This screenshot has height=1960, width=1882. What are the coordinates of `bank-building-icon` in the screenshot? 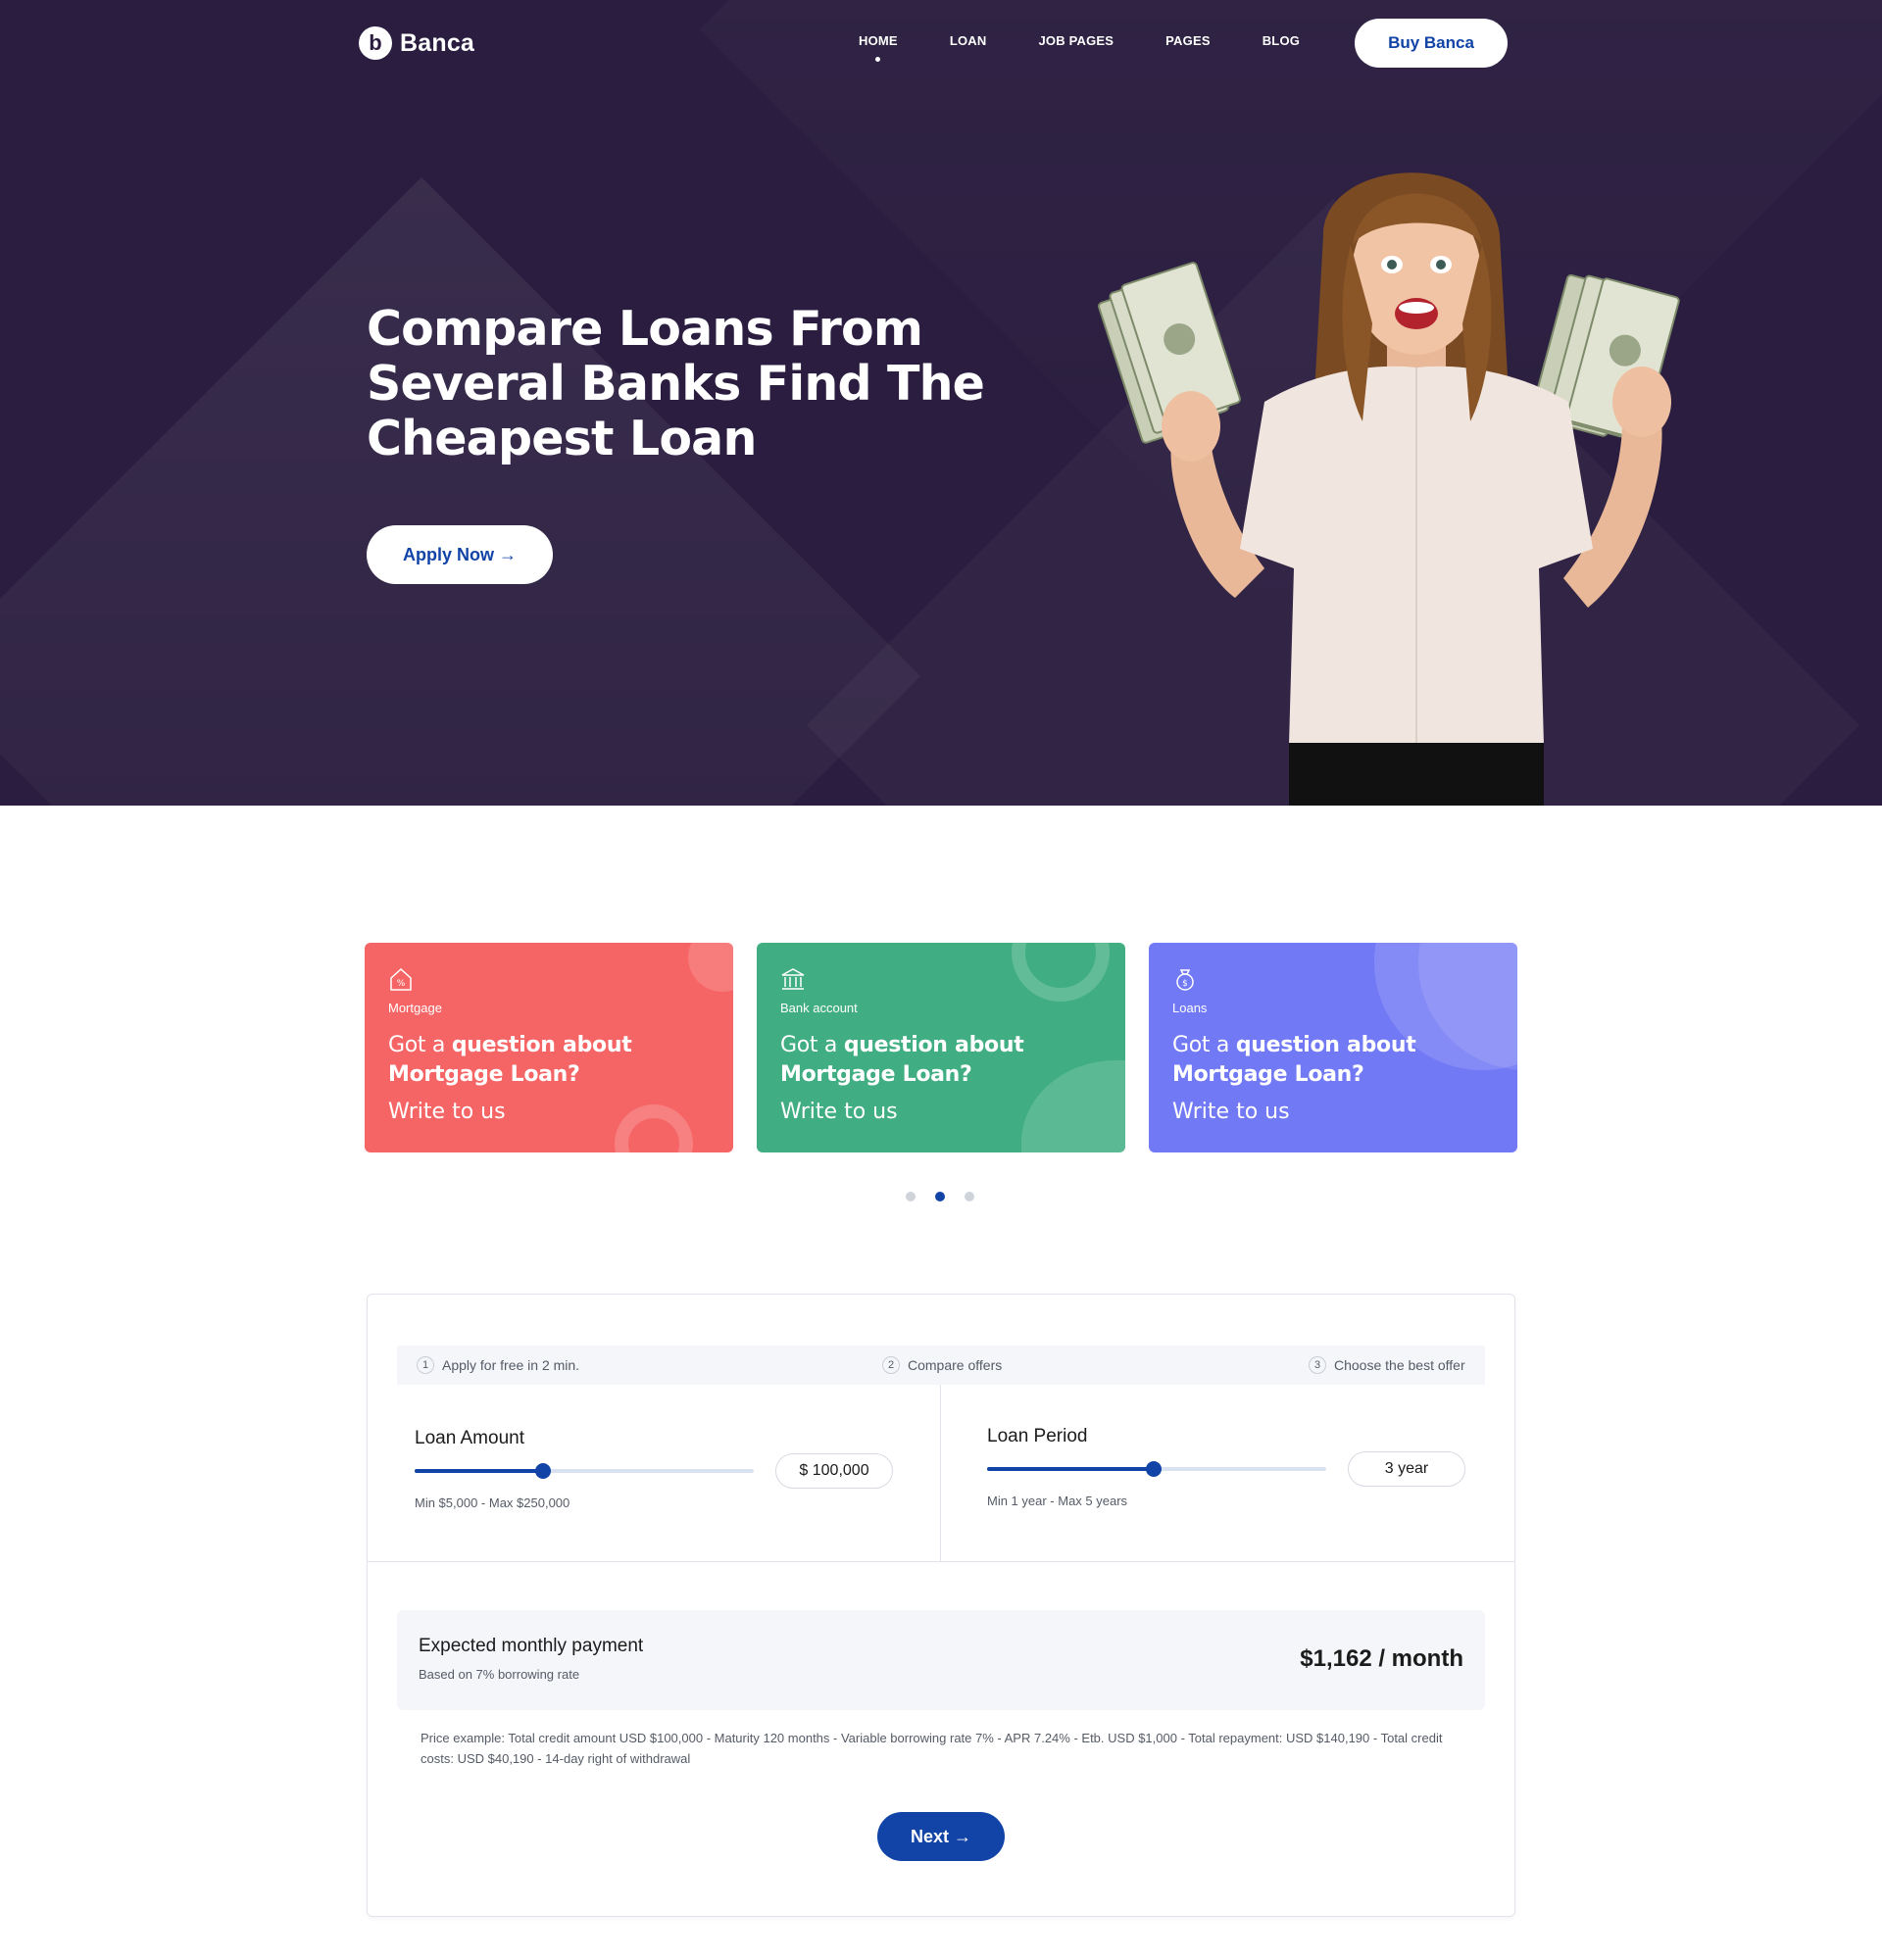 It's located at (793, 979).